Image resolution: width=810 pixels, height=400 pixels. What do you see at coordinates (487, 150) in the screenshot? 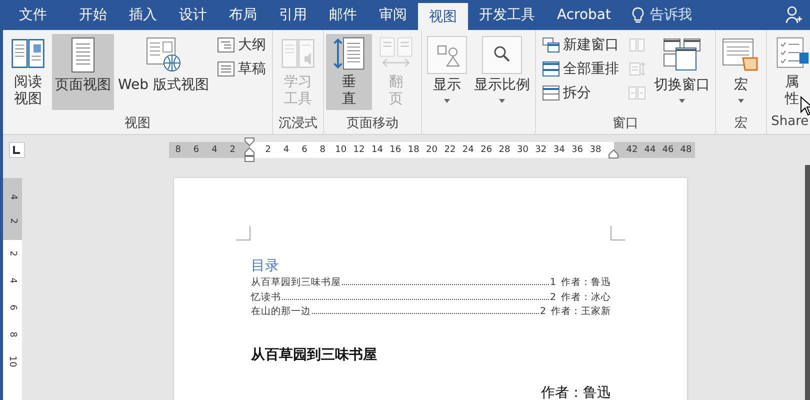
I see `ruler-number: 26` at bounding box center [487, 150].